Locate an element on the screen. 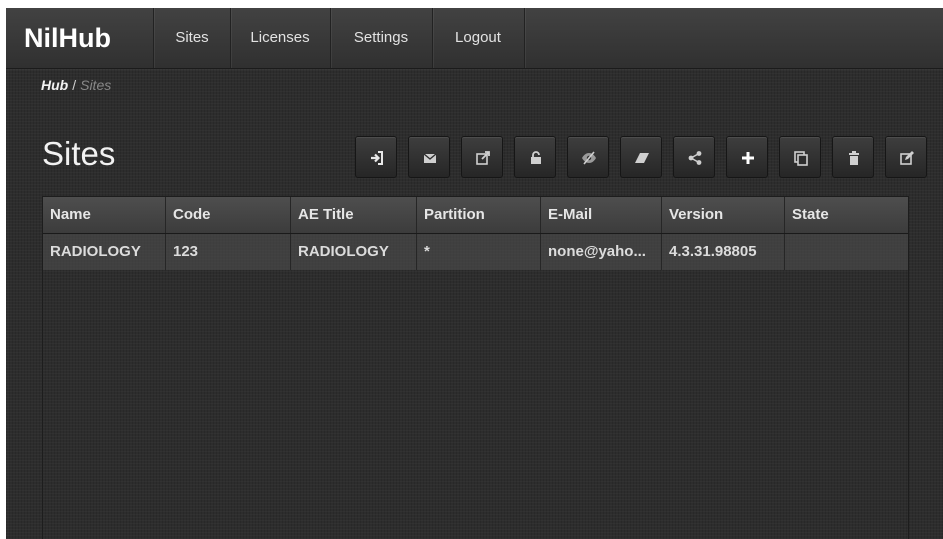  open-site-button is located at coordinates (482, 157).